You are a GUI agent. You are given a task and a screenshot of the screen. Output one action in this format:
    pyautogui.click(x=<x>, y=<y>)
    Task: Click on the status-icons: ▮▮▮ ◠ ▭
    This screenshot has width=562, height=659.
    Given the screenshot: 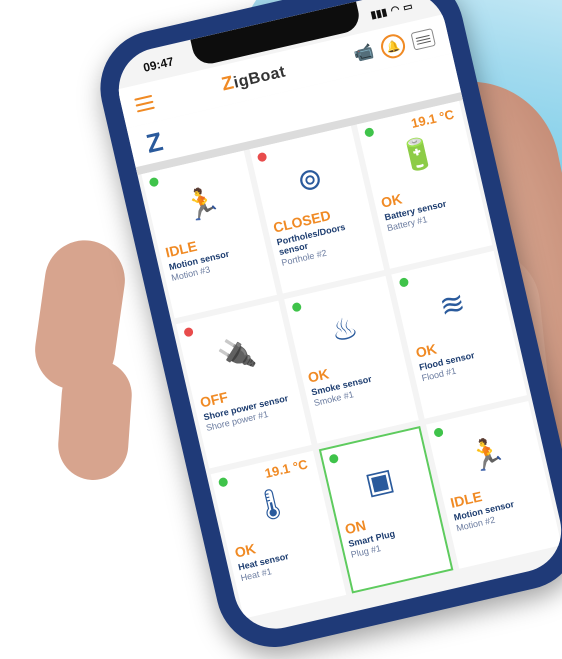 What is the action you would take?
    pyautogui.click(x=392, y=11)
    